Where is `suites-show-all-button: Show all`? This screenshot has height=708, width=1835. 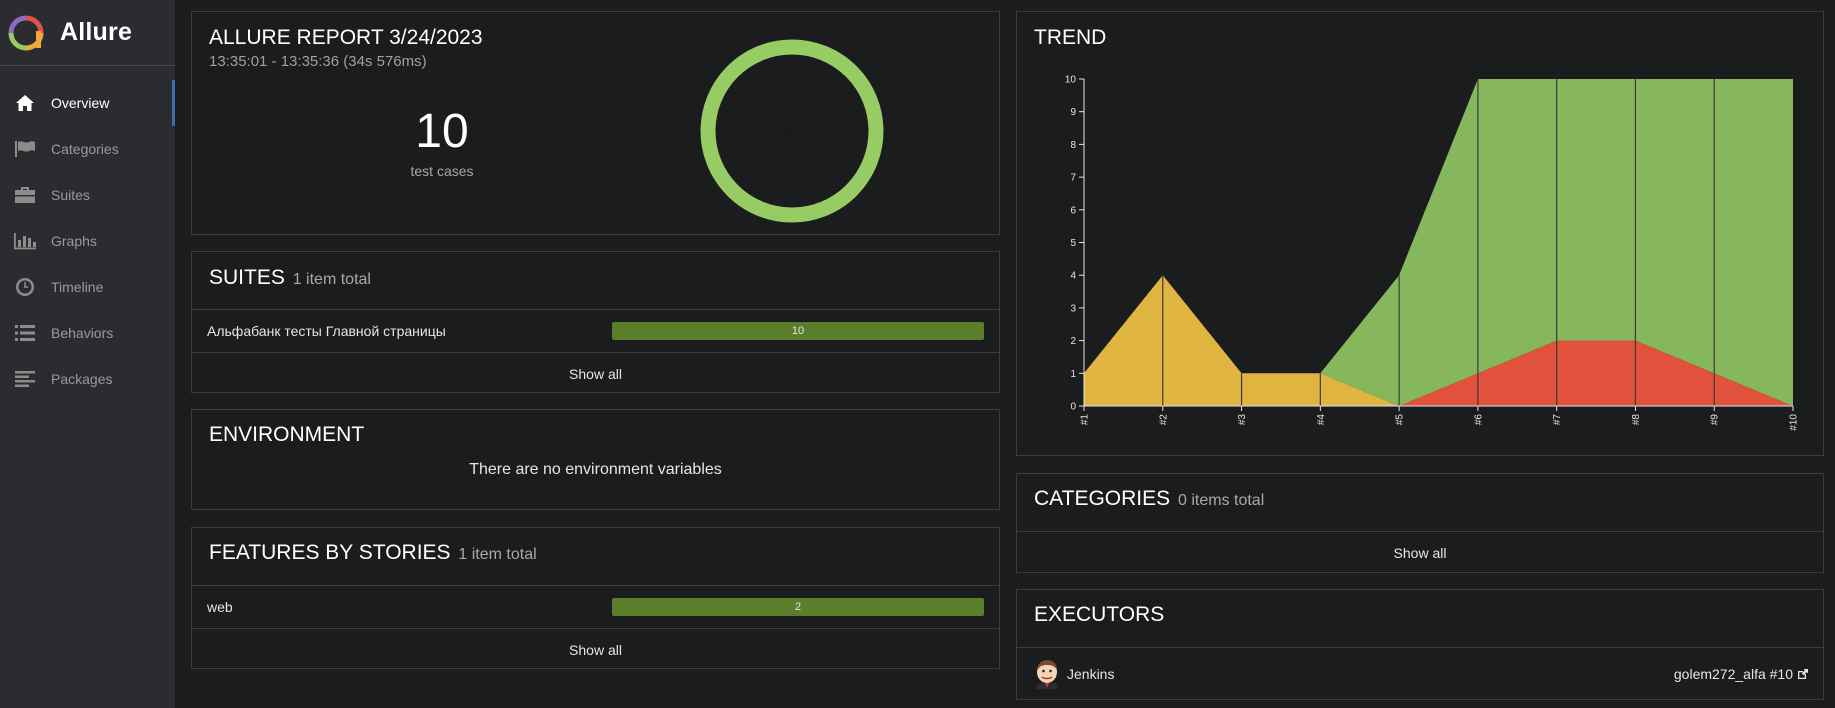 suites-show-all-button: Show all is located at coordinates (595, 373).